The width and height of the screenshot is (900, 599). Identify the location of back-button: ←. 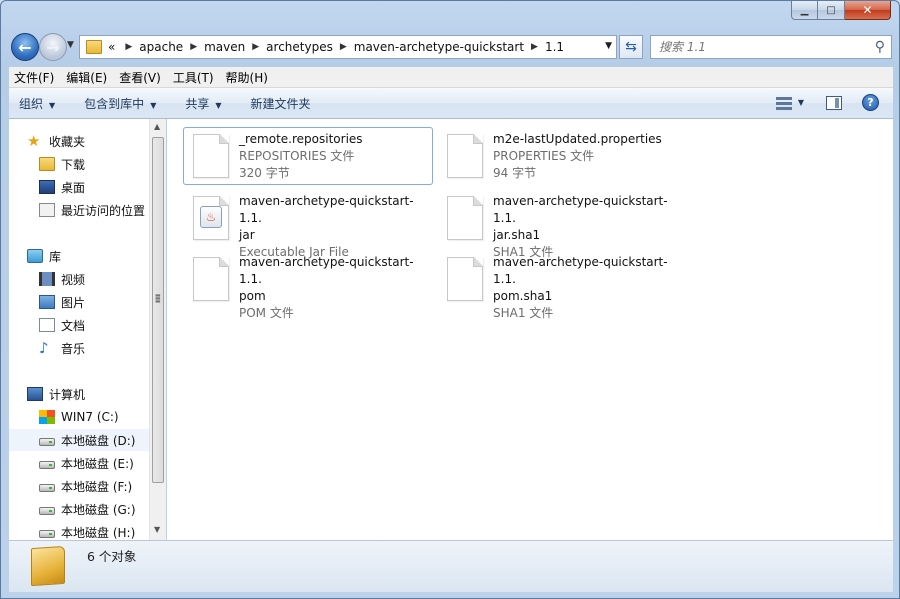
(25, 47).